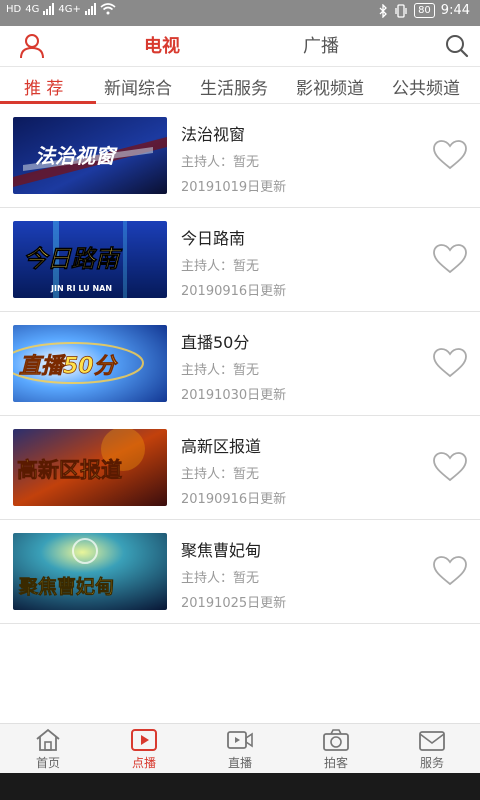 The image size is (480, 800). What do you see at coordinates (432, 741) in the screenshot?
I see `mail-icon` at bounding box center [432, 741].